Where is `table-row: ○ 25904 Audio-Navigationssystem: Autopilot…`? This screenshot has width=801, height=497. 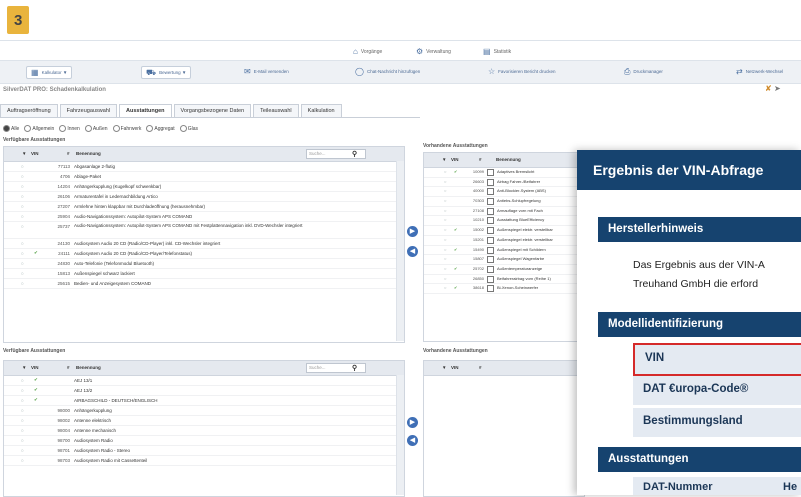
table-row: ○ 25904 Audio-Navigationssystem: Autopilot… is located at coordinates (204, 217).